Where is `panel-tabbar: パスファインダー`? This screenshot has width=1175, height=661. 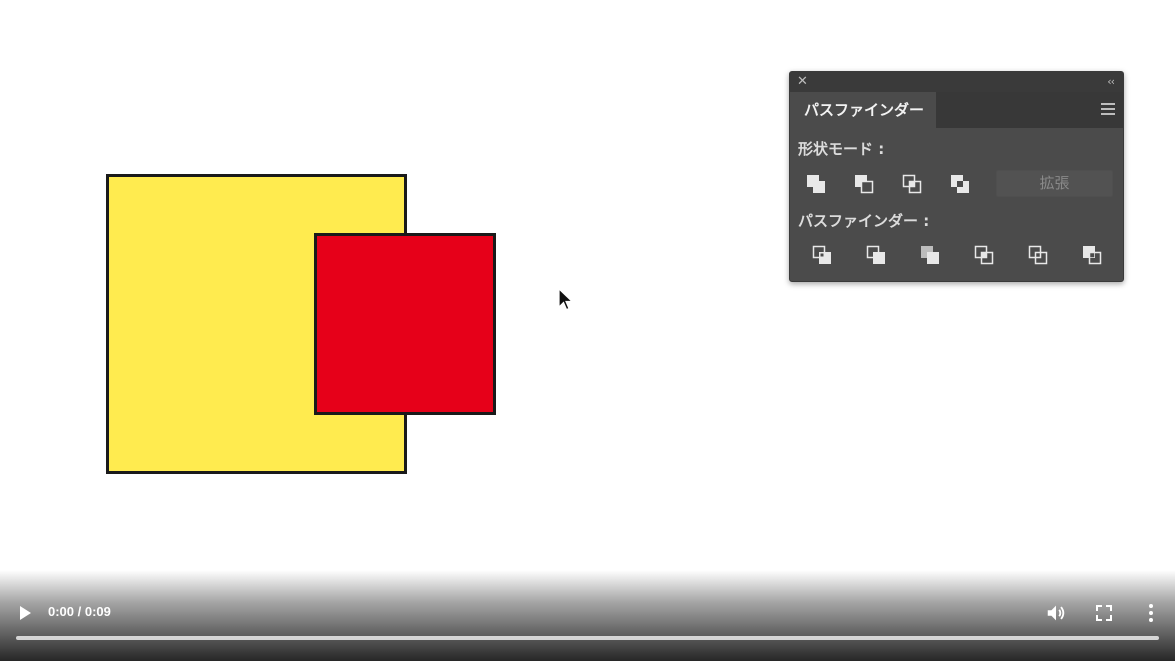
panel-tabbar: パスファインダー is located at coordinates (956, 110).